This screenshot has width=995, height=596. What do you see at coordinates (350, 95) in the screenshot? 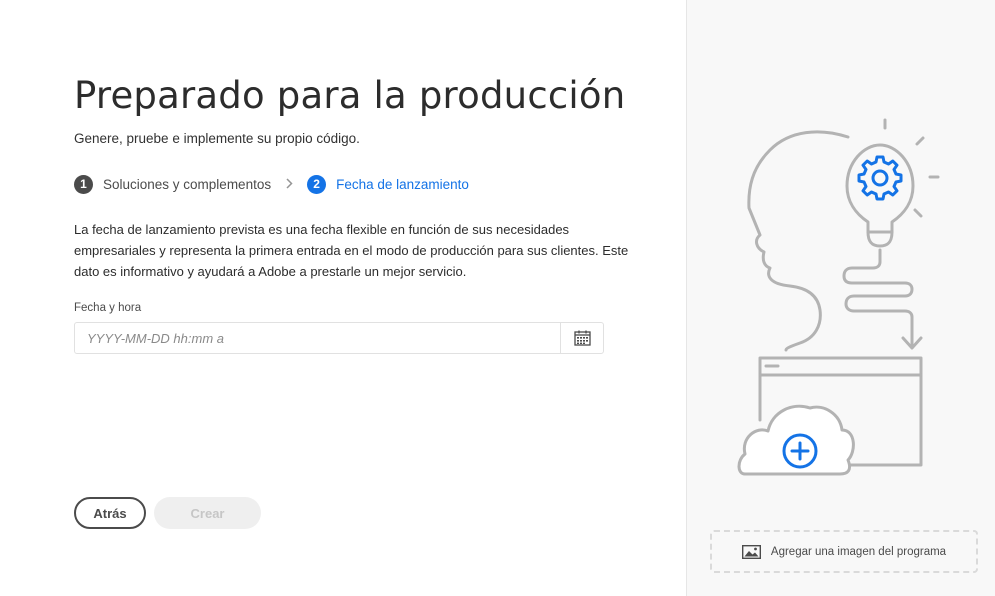
I see `page-title: Preparado para la producción` at bounding box center [350, 95].